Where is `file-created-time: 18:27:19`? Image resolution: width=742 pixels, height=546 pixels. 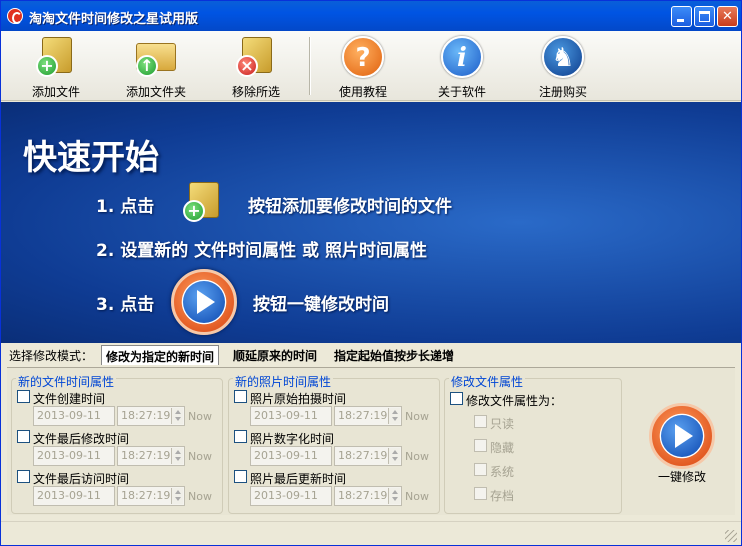 file-created-time: 18:27:19 is located at coordinates (151, 416).